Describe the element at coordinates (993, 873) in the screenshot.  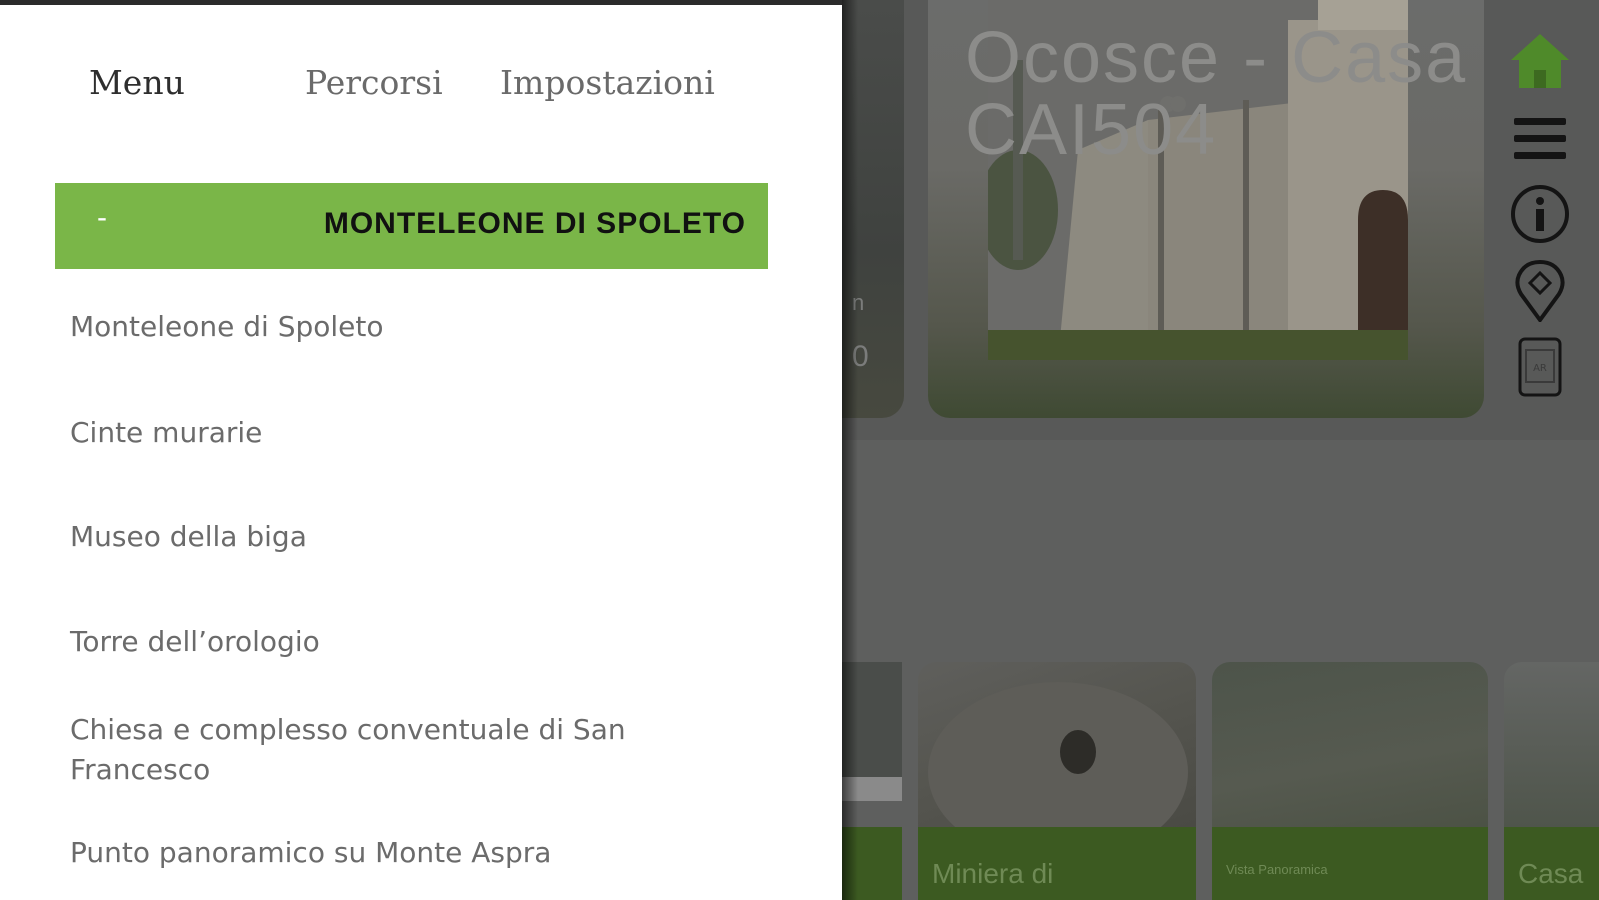
I see `card-caption: Miniera di` at that location.